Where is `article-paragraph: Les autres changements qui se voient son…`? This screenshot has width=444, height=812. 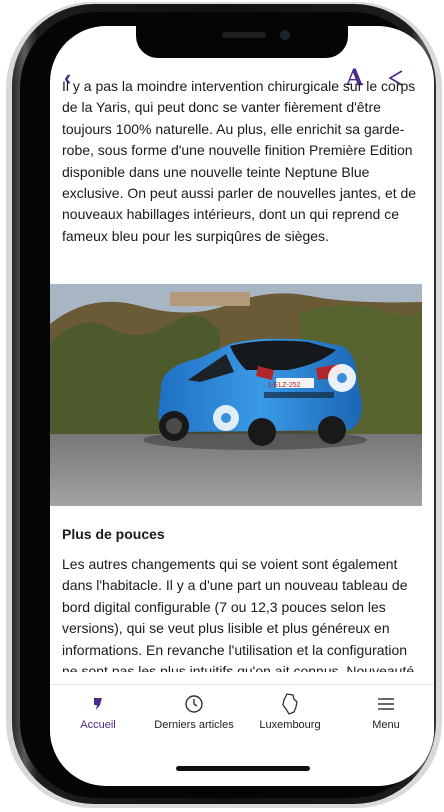 article-paragraph: Les autres changements qui se voient son… is located at coordinates (238, 614).